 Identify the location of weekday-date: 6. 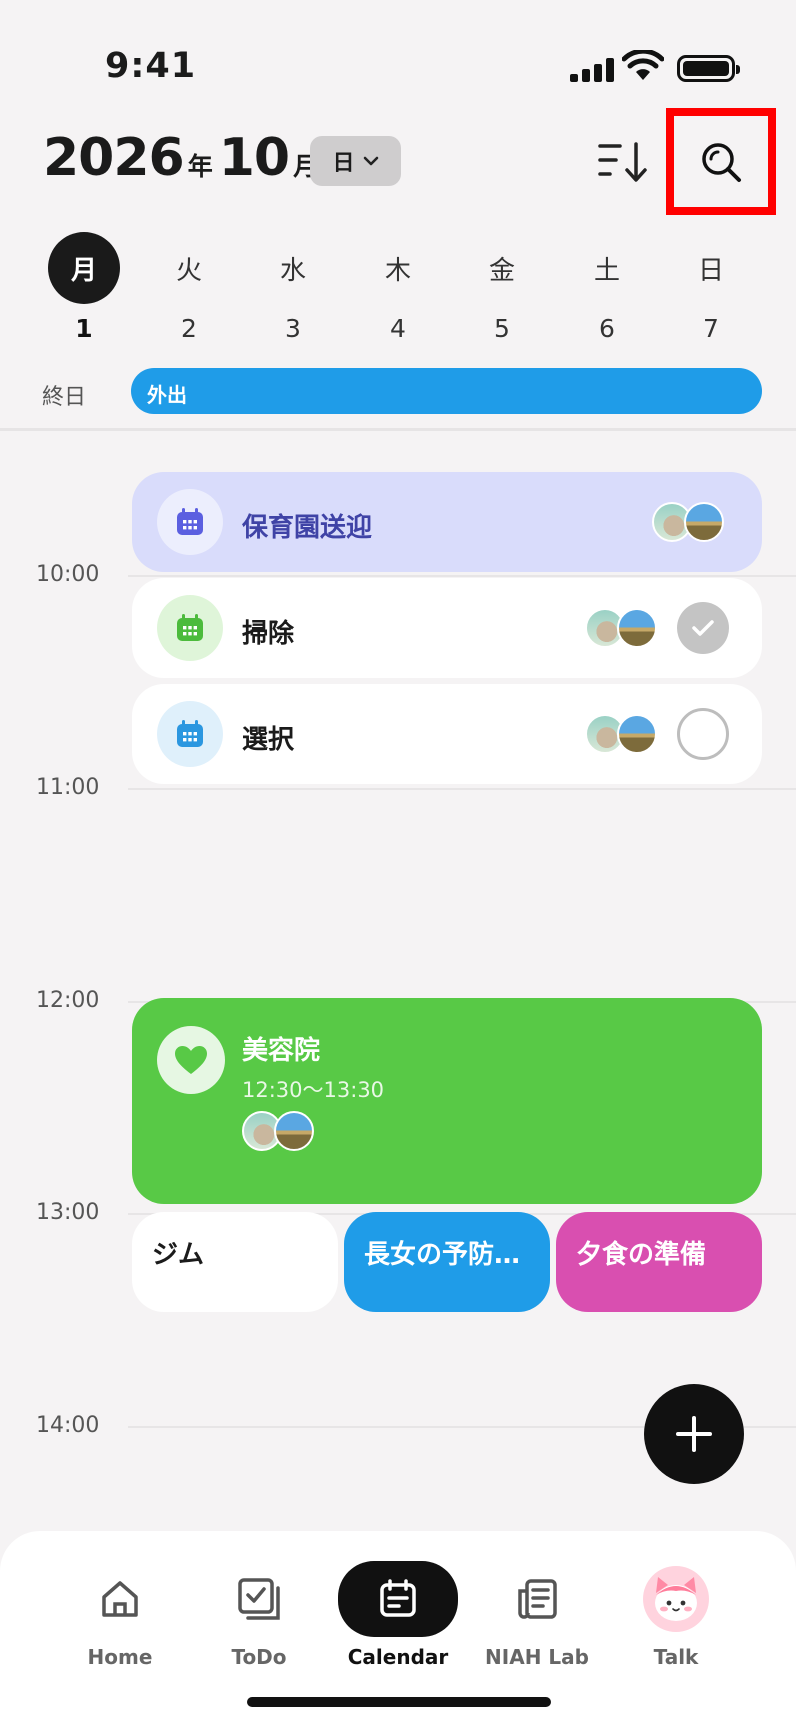
(607, 328).